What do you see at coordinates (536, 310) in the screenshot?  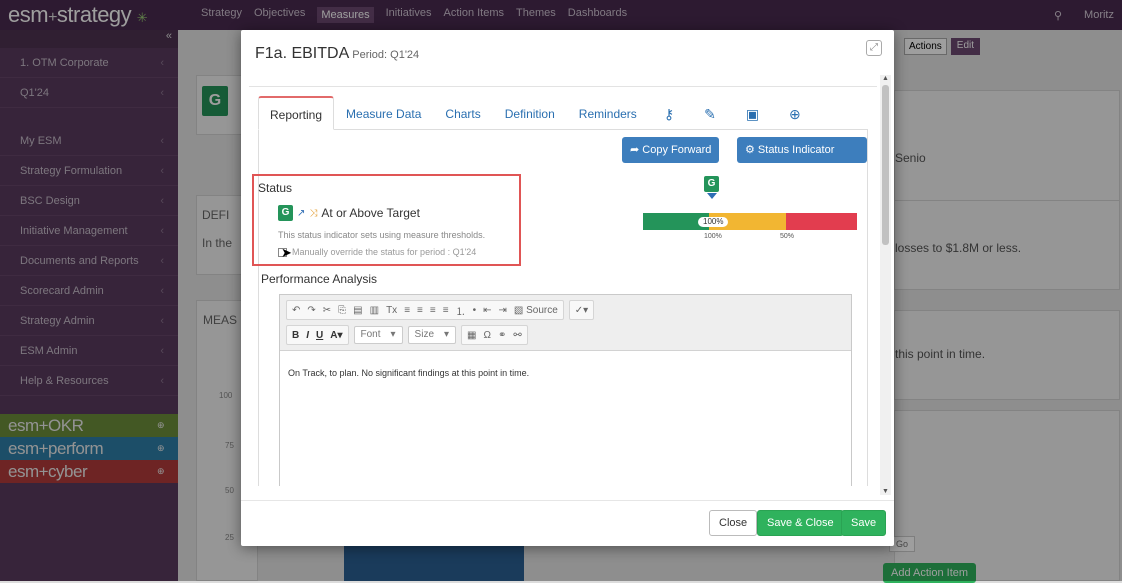 I see `source-button: ▧ Source` at bounding box center [536, 310].